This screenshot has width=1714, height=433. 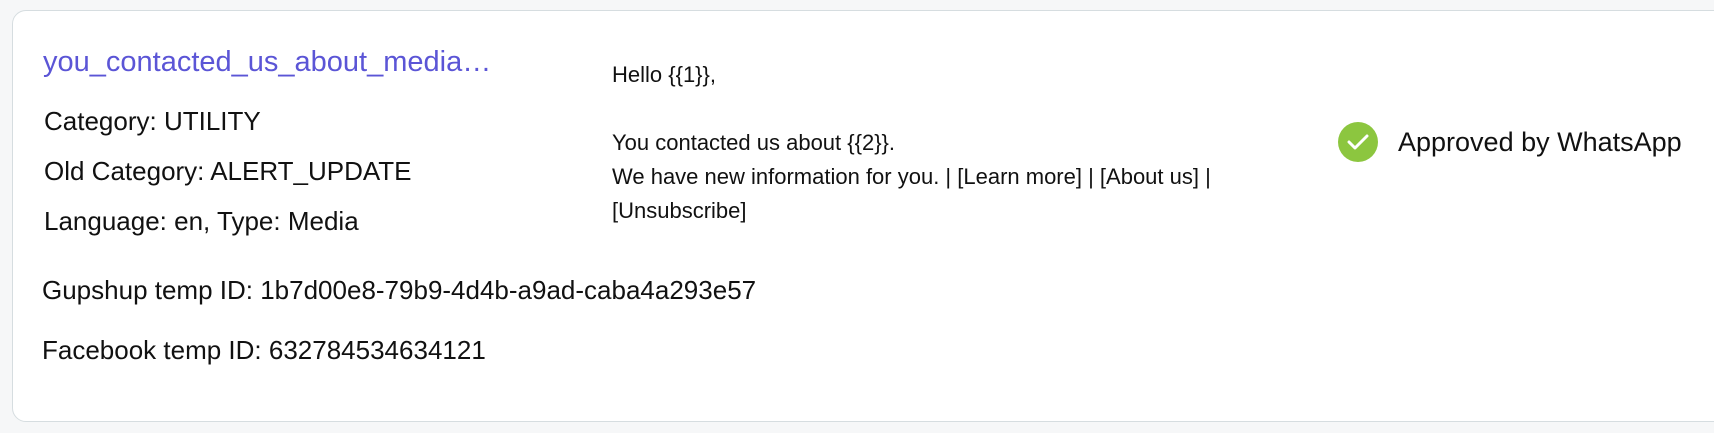 I want to click on facebook-template-id: Facebook temp ID: 632784534634121, so click(x=264, y=350).